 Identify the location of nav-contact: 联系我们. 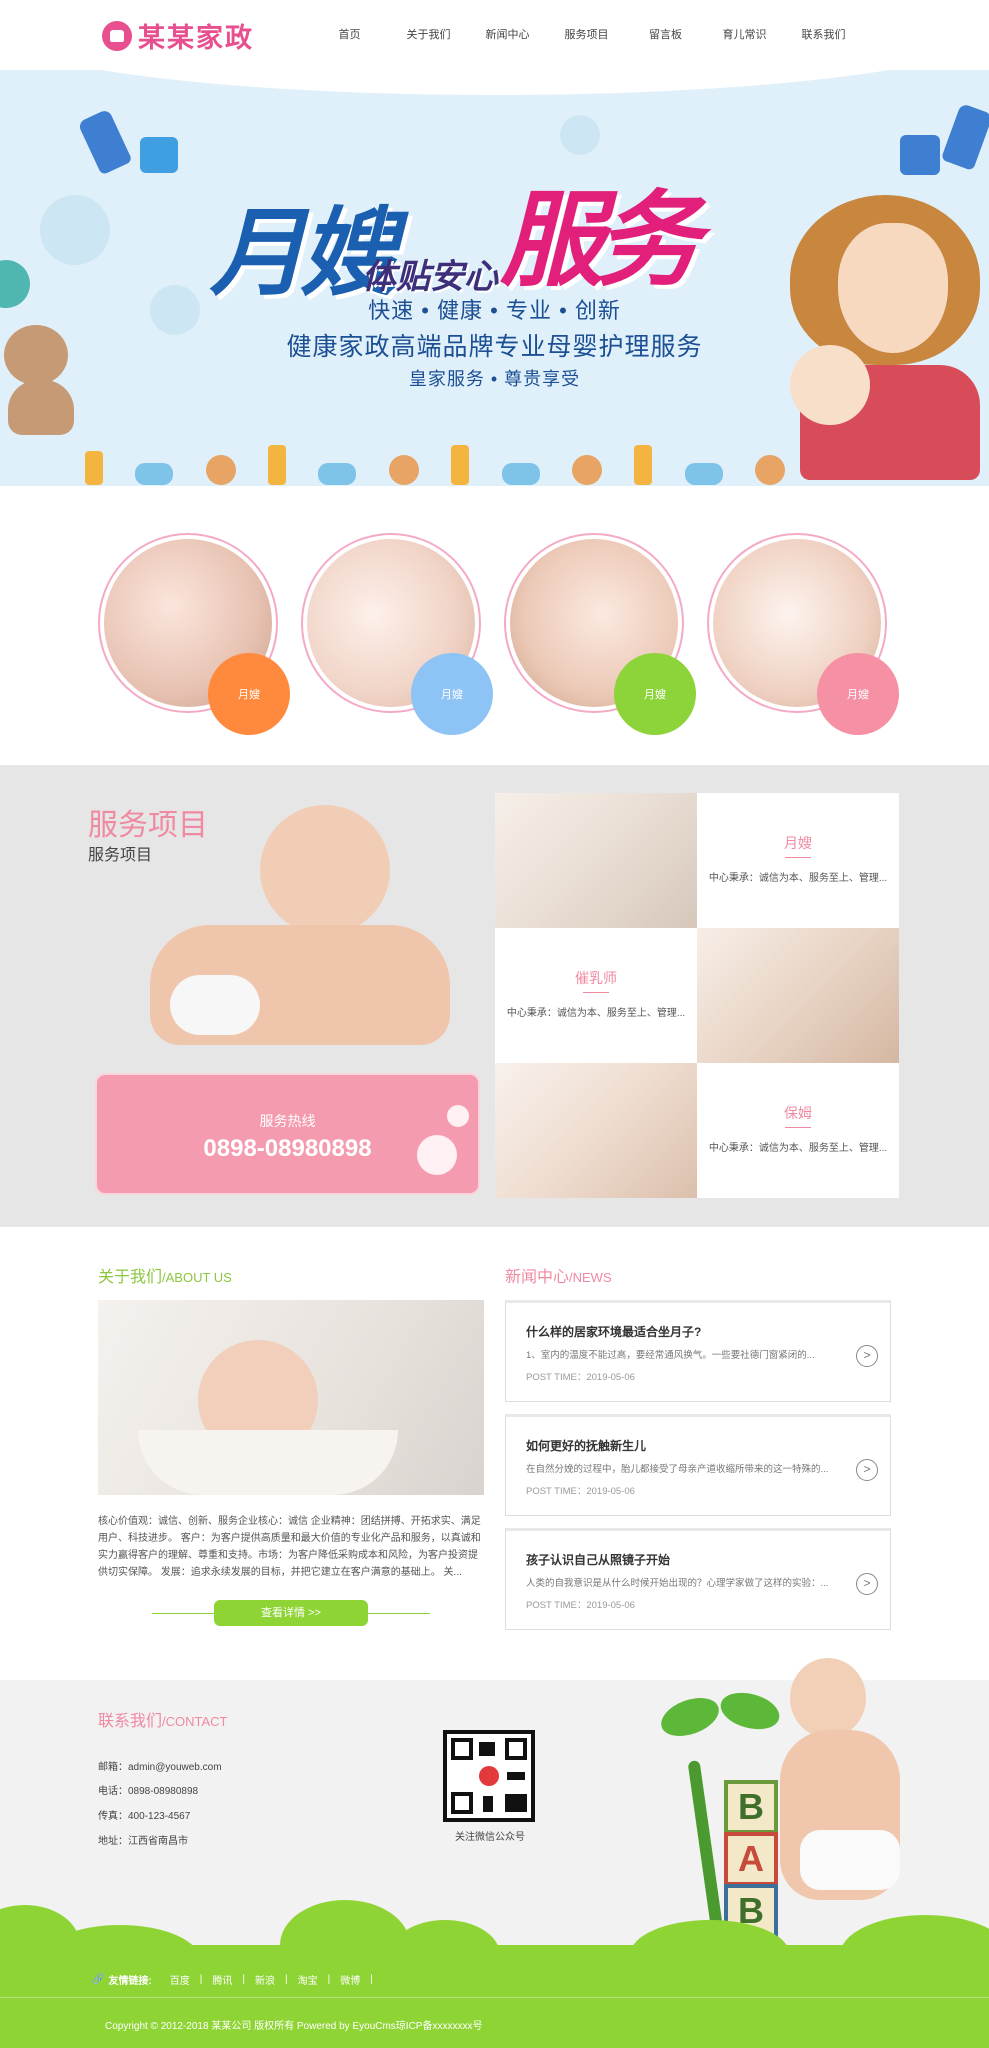
(823, 34).